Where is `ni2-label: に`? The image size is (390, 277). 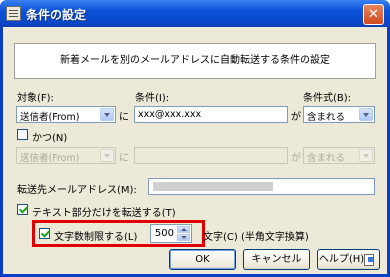 ni2-label: に is located at coordinates (124, 158).